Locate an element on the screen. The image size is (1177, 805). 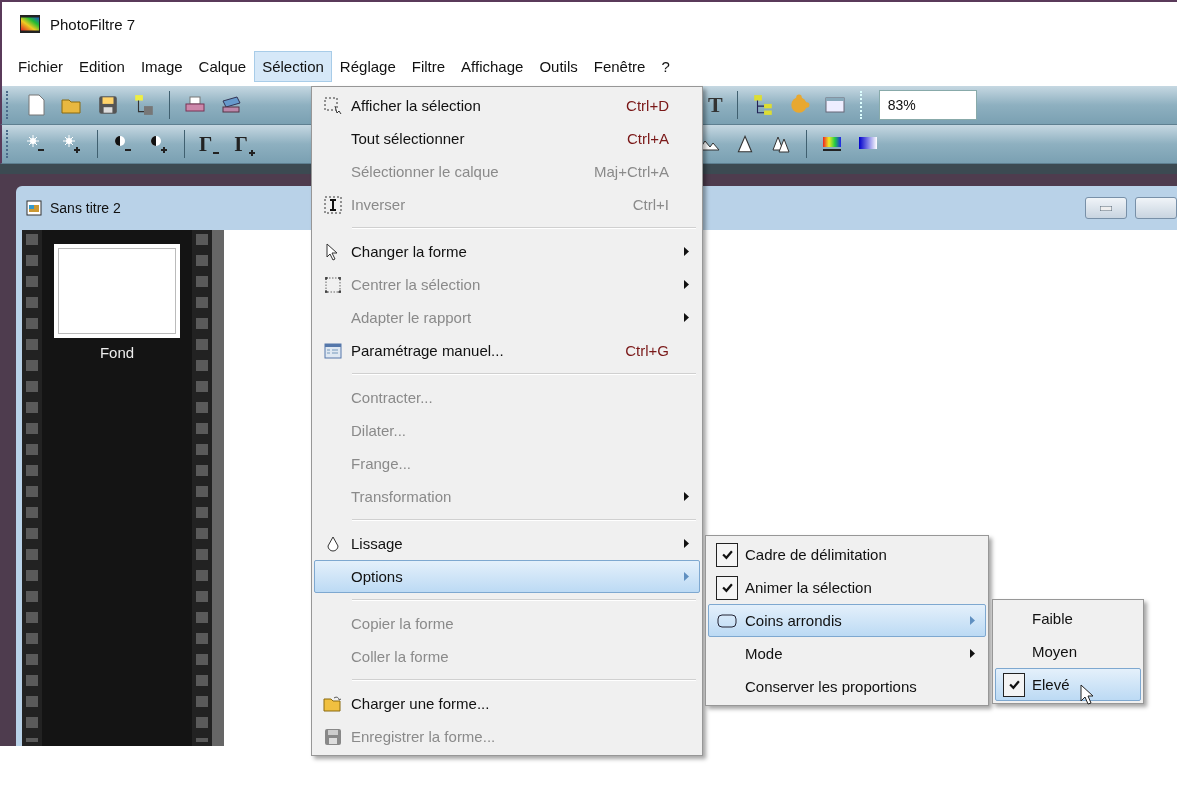
zoom-field: 83% is located at coordinates (927, 105).